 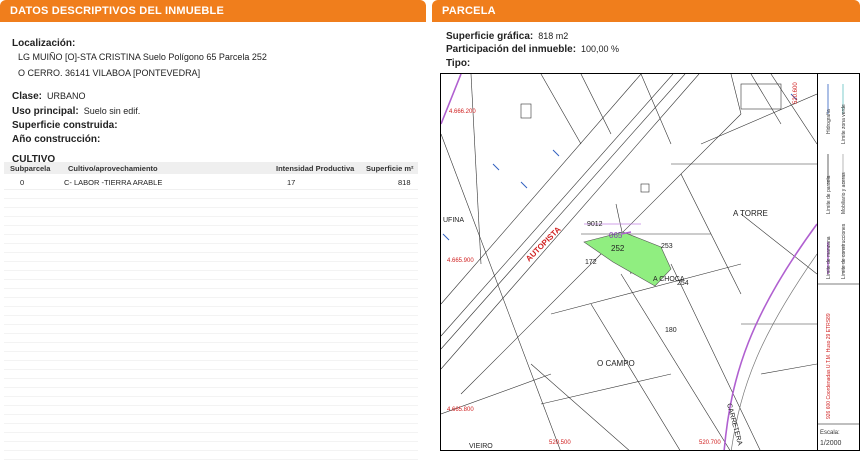 What do you see at coordinates (831, 443) in the screenshot?
I see `escala-value: 1/2000` at bounding box center [831, 443].